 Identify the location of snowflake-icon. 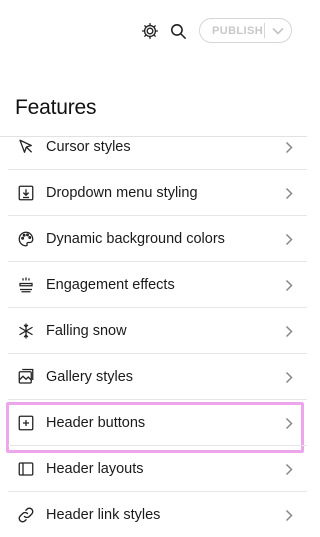
(26, 331).